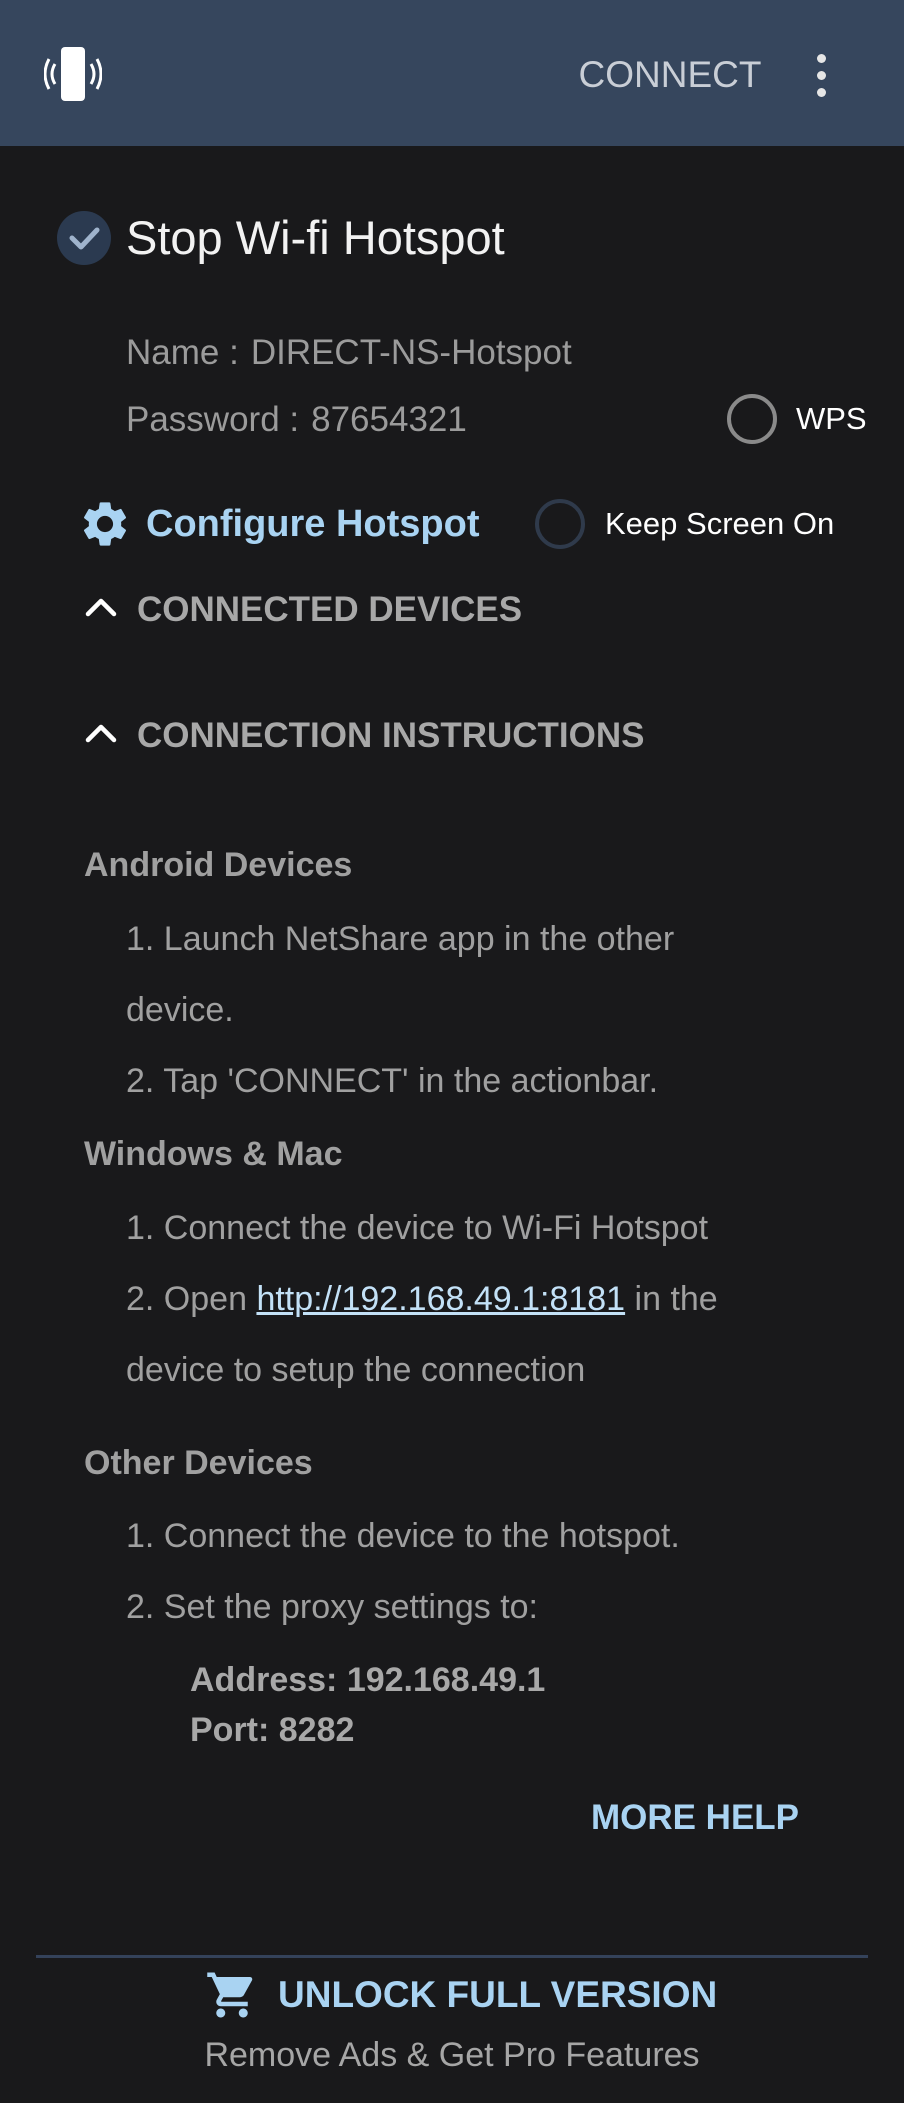 Image resolution: width=904 pixels, height=2103 pixels. Describe the element at coordinates (560, 524) in the screenshot. I see `keep-screen-on-radio` at that location.